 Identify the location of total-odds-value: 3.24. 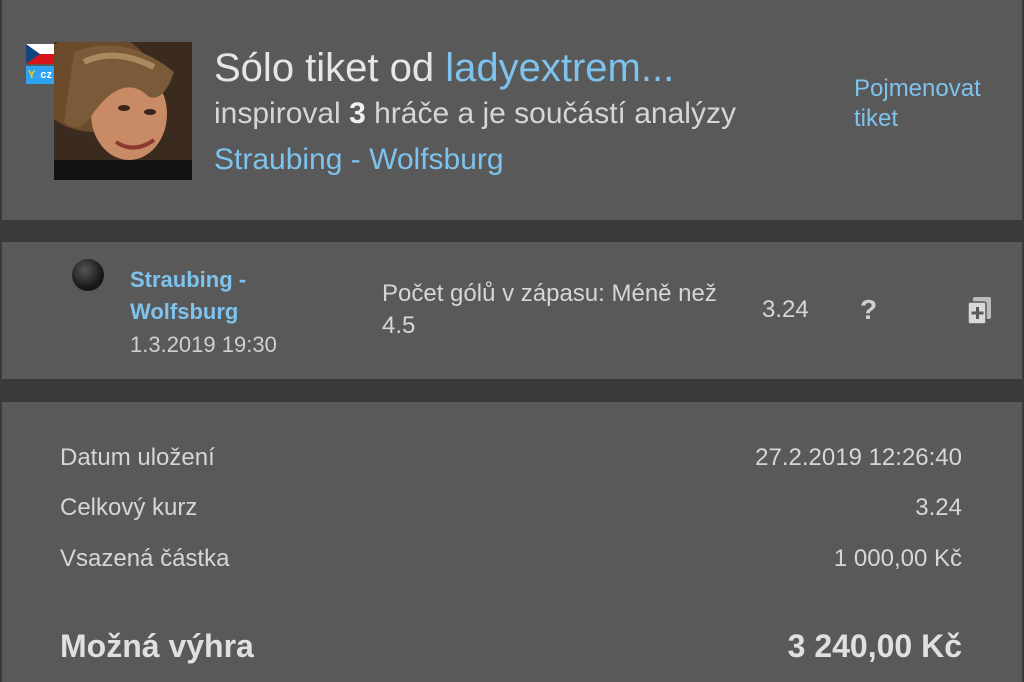
(938, 507).